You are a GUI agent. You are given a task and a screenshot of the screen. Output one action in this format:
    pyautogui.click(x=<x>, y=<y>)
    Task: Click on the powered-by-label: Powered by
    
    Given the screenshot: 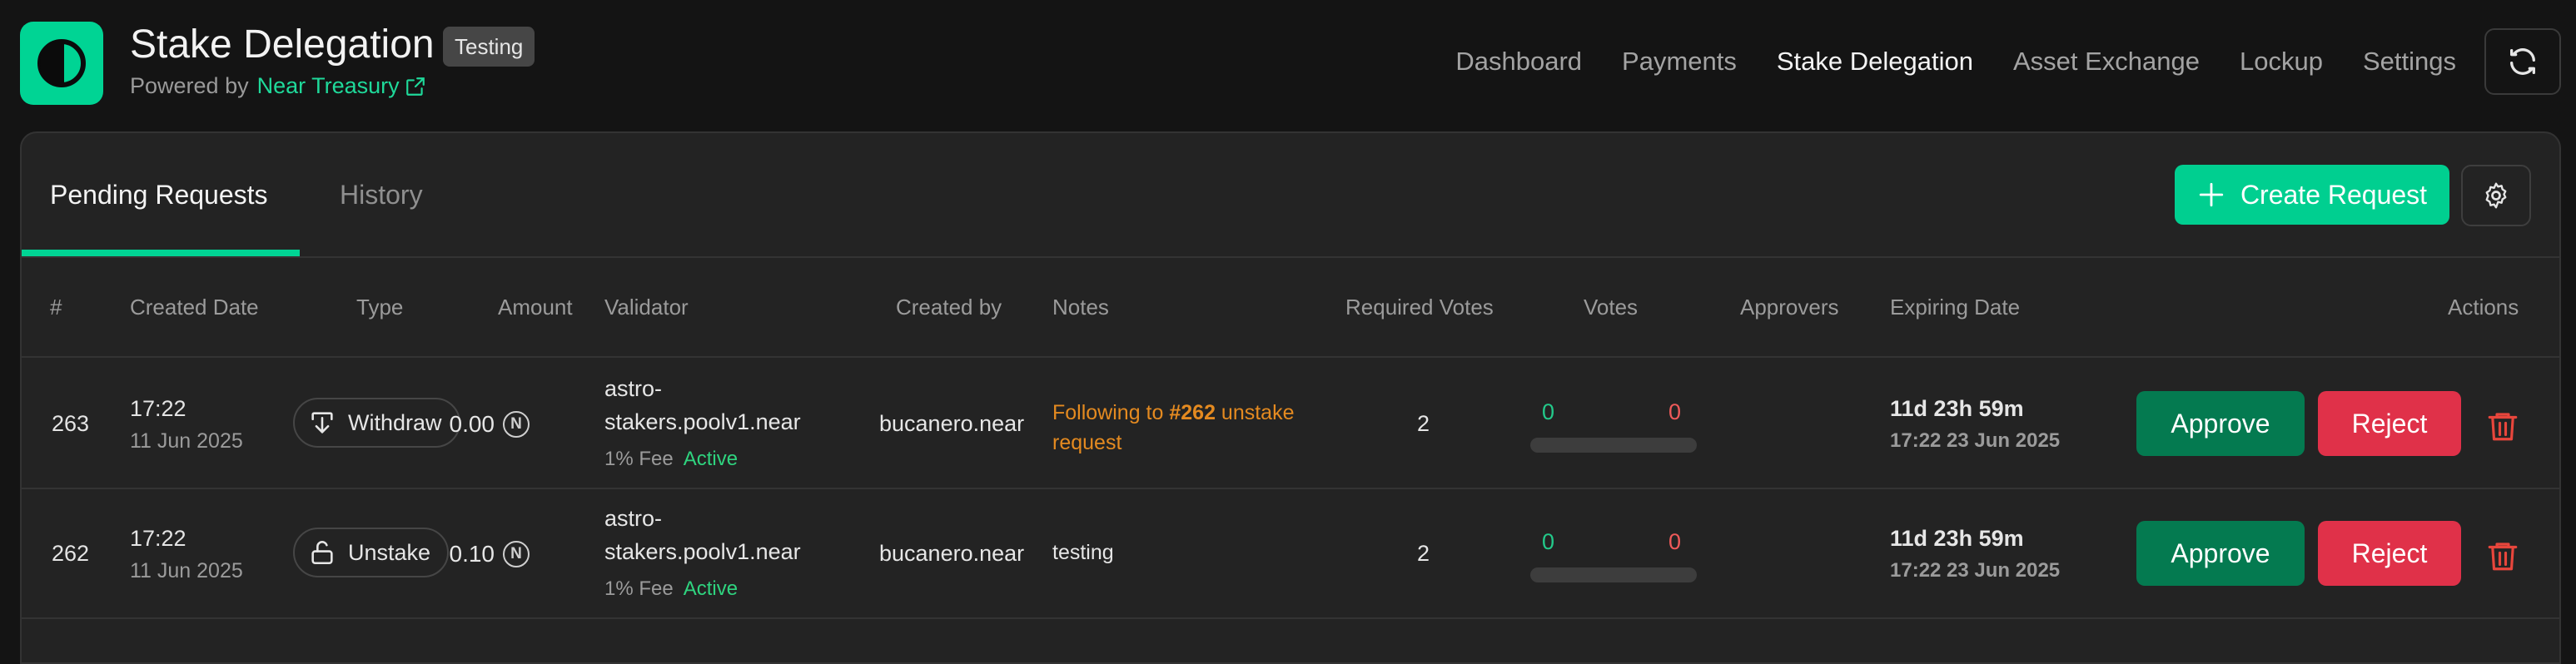 What is the action you would take?
    pyautogui.click(x=189, y=85)
    